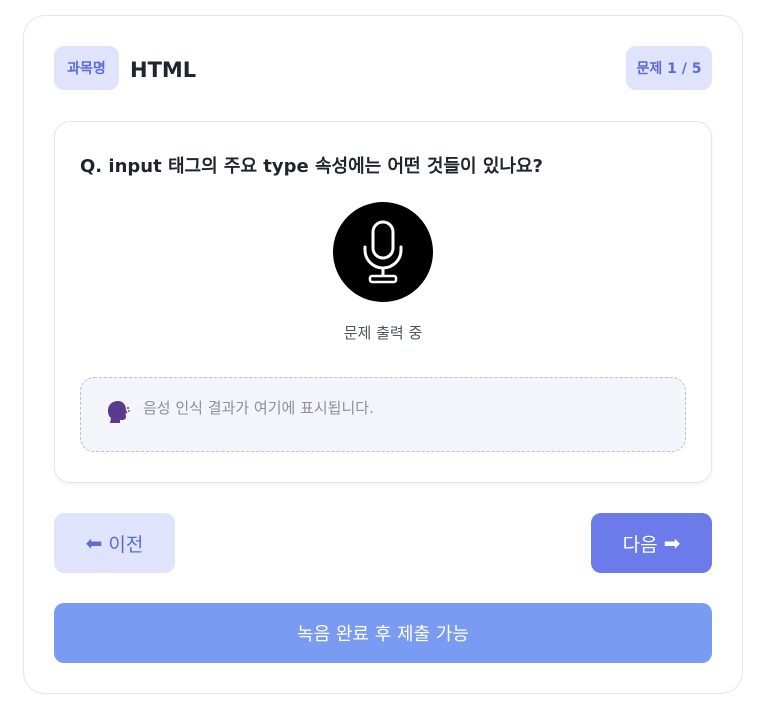 The height and width of the screenshot is (707, 763). Describe the element at coordinates (383, 333) in the screenshot. I see `mic-status-text: 문제 출력 중` at that location.